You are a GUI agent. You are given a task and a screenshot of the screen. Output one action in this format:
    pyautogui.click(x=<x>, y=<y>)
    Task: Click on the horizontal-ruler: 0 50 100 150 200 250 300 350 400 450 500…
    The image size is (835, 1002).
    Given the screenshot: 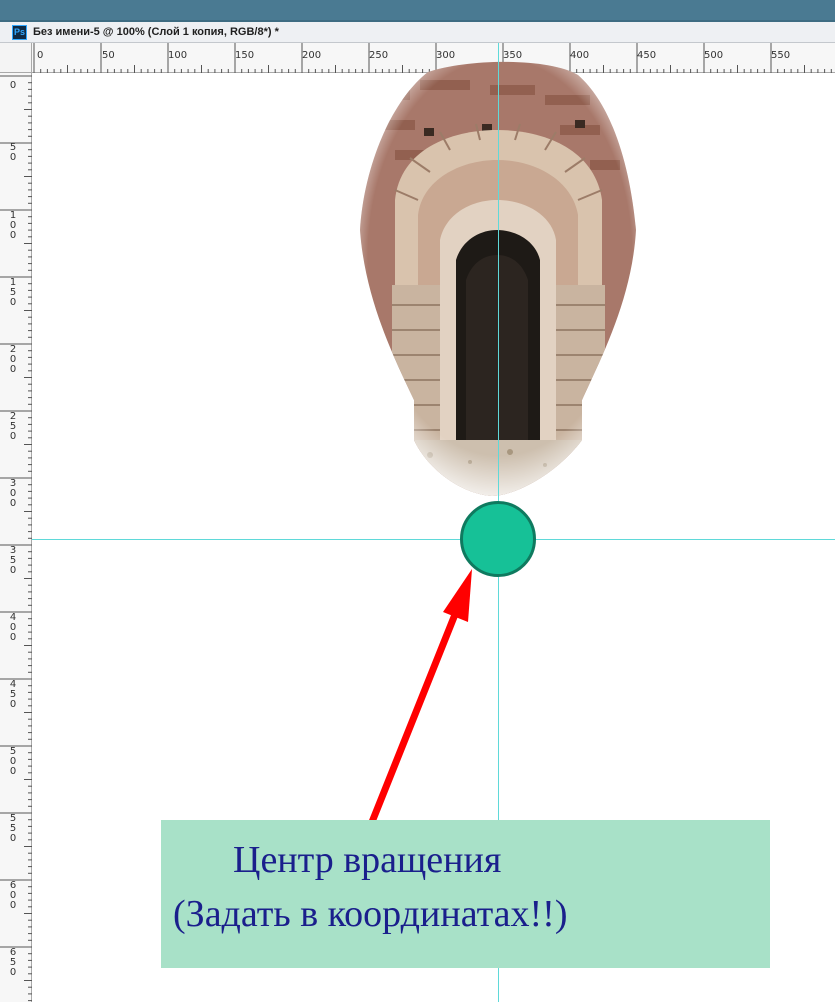 What is the action you would take?
    pyautogui.click(x=433, y=58)
    